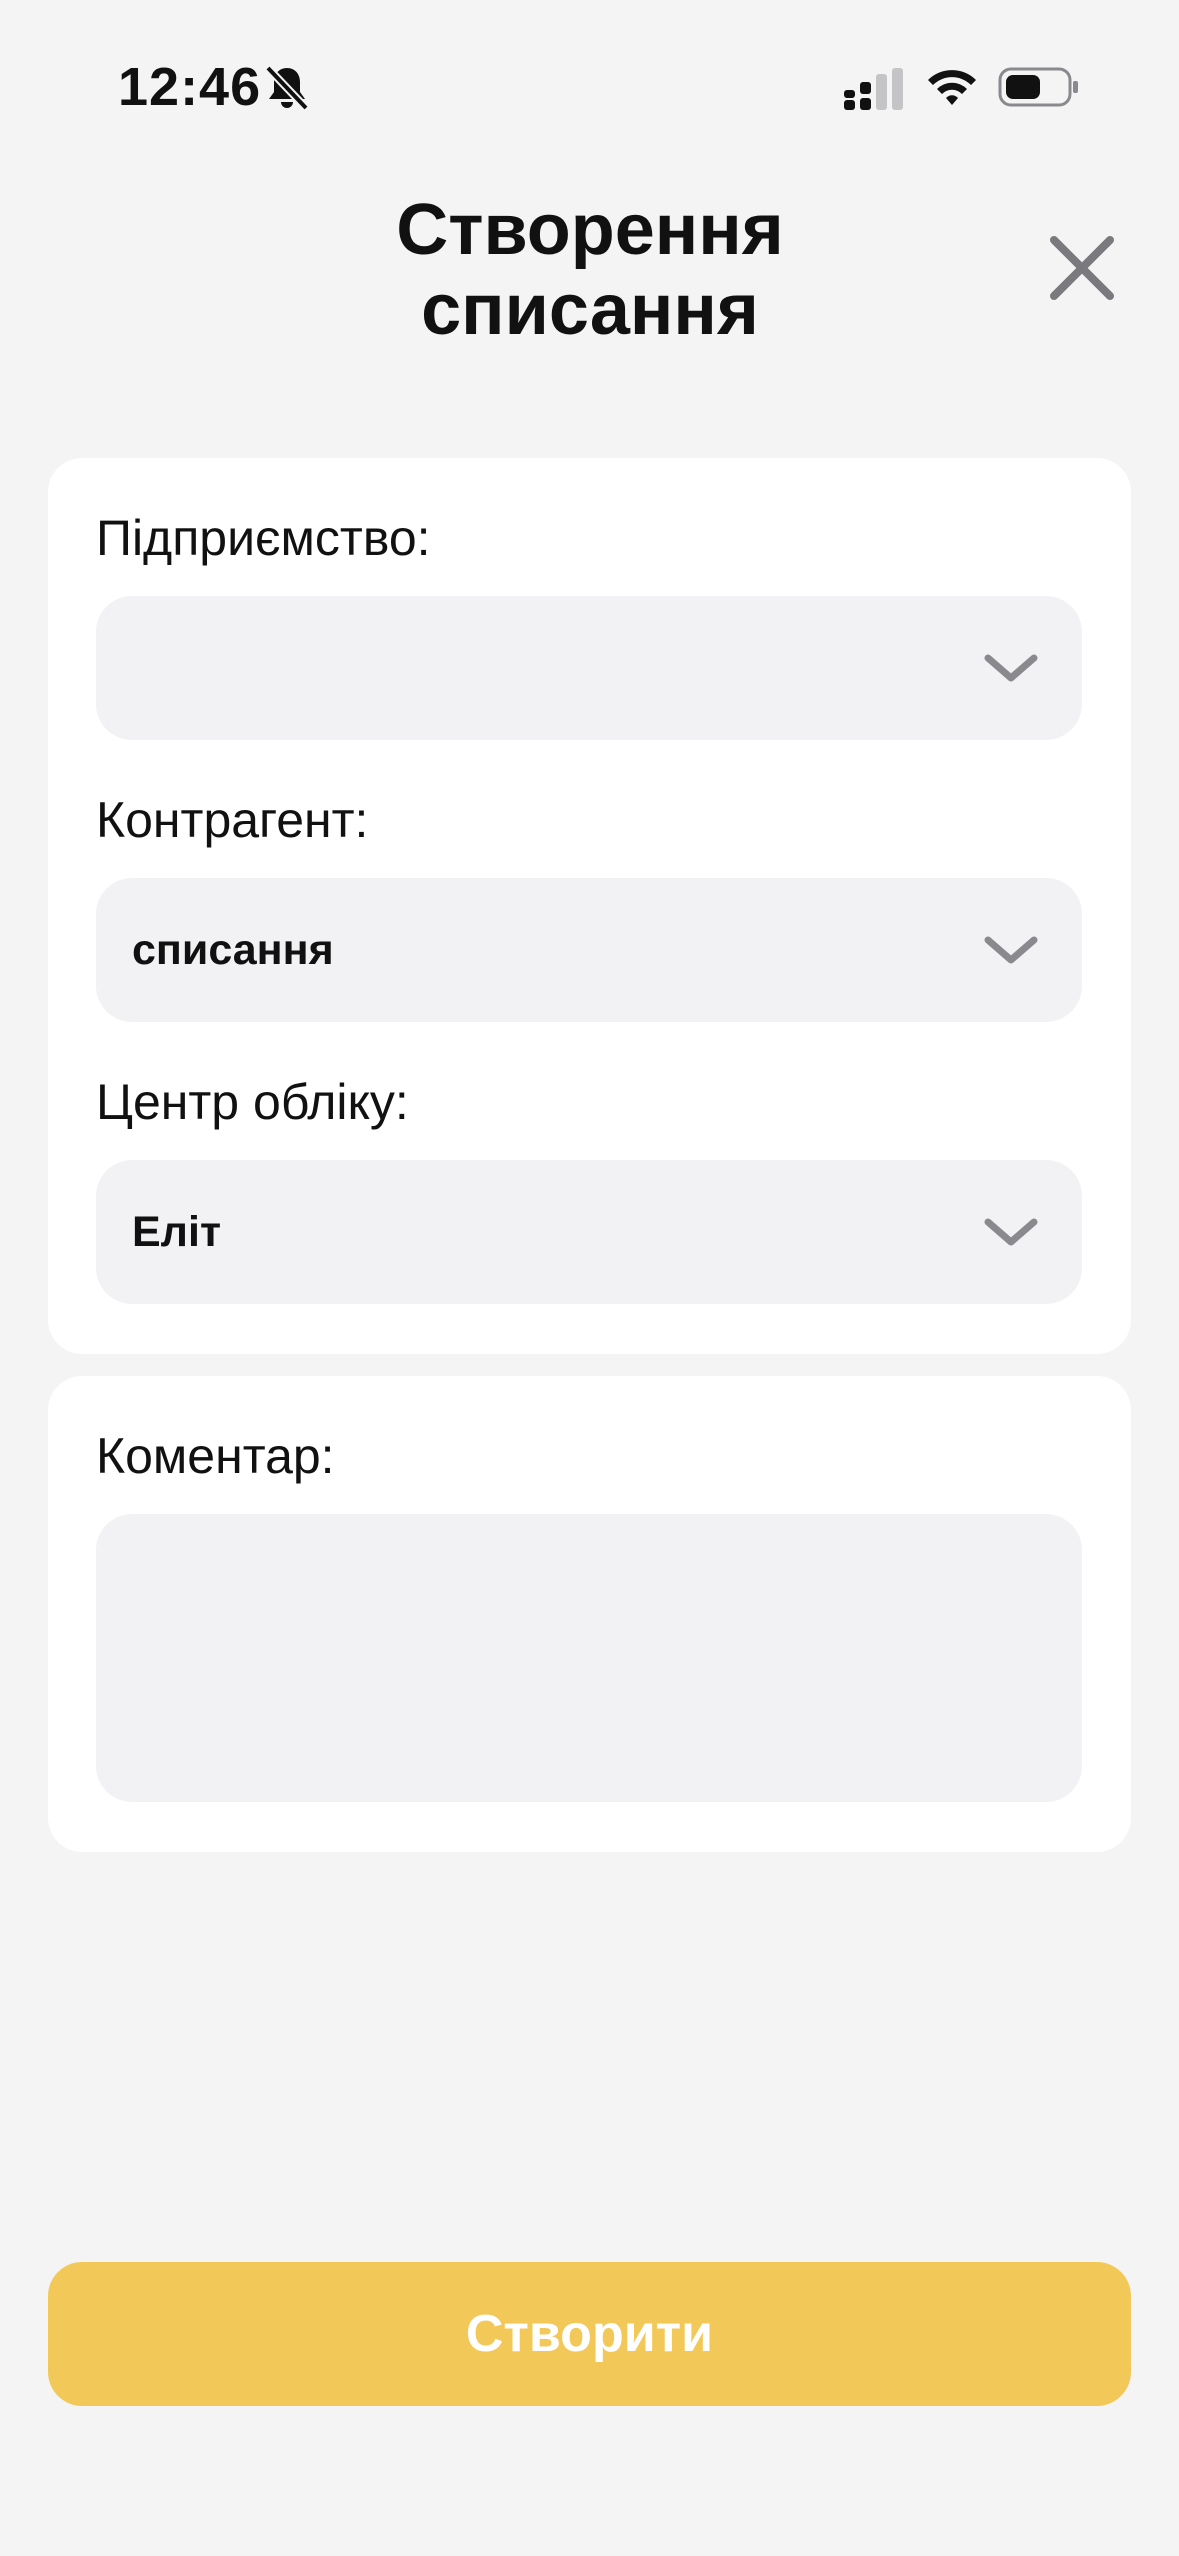 This screenshot has width=1179, height=2556. What do you see at coordinates (589, 1658) in the screenshot?
I see `comment-textarea` at bounding box center [589, 1658].